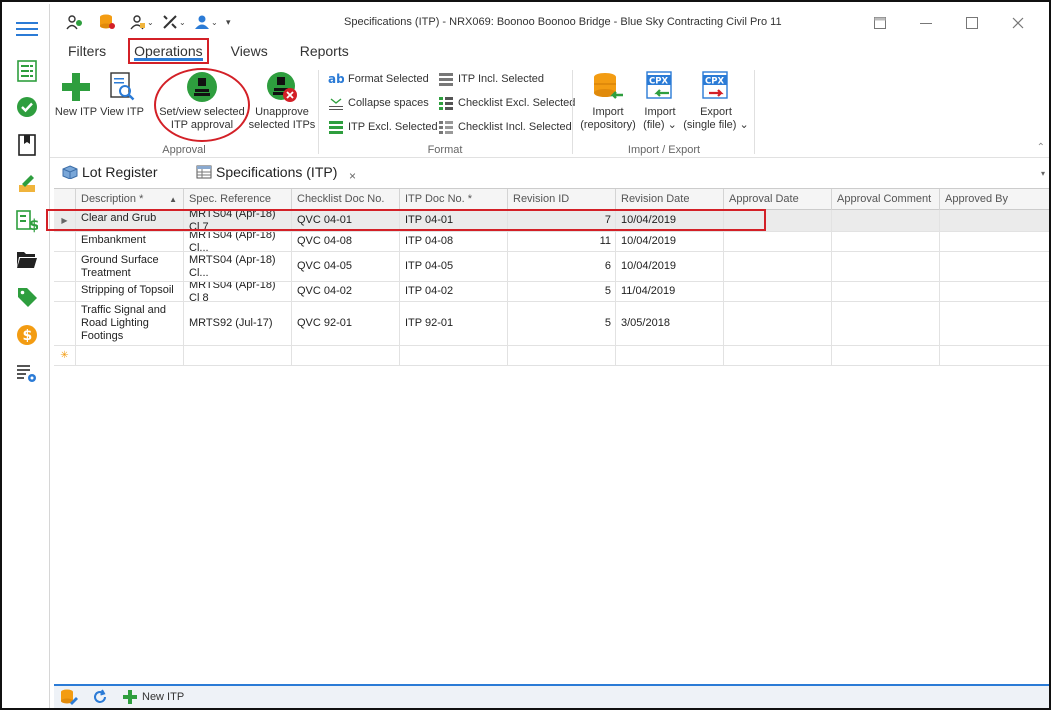  I want to click on cell-description: Ground Surface Treatment, so click(130, 266).